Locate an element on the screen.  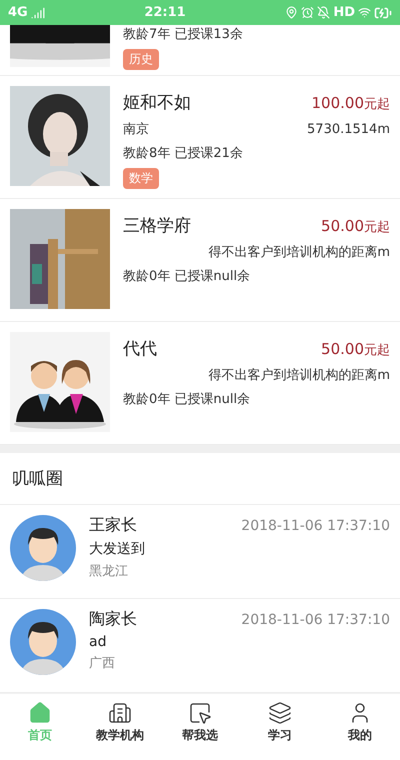
author-name: 陶家长 is located at coordinates (113, 619).